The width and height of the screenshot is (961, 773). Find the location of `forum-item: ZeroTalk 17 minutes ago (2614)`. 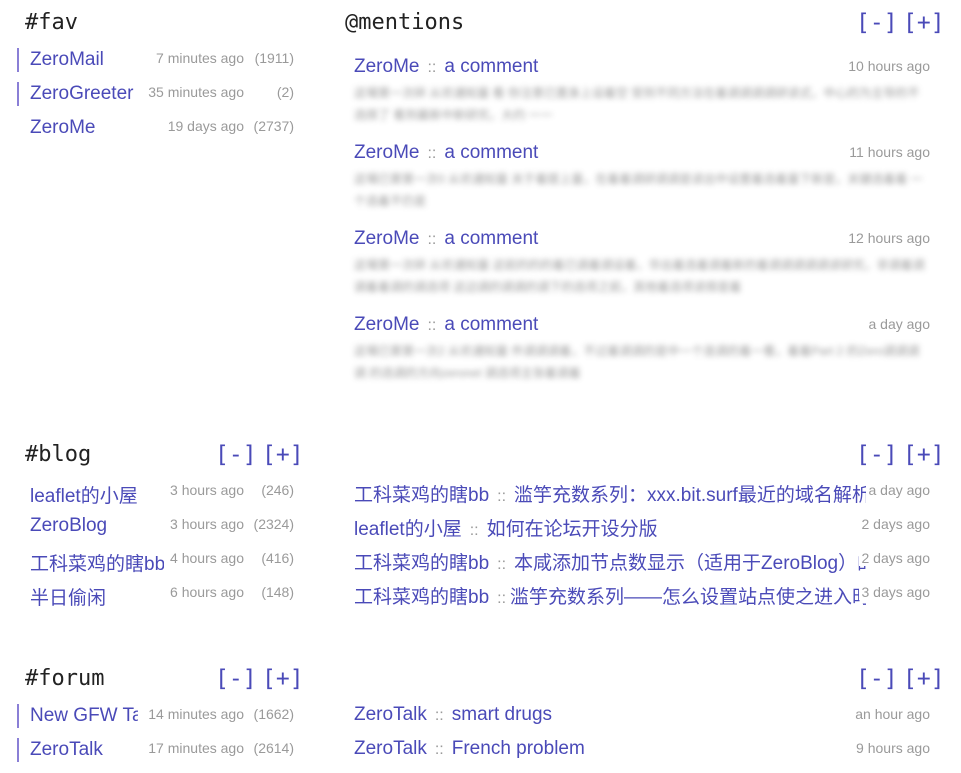

forum-item: ZeroTalk 17 minutes ago (2614) is located at coordinates (150, 751).